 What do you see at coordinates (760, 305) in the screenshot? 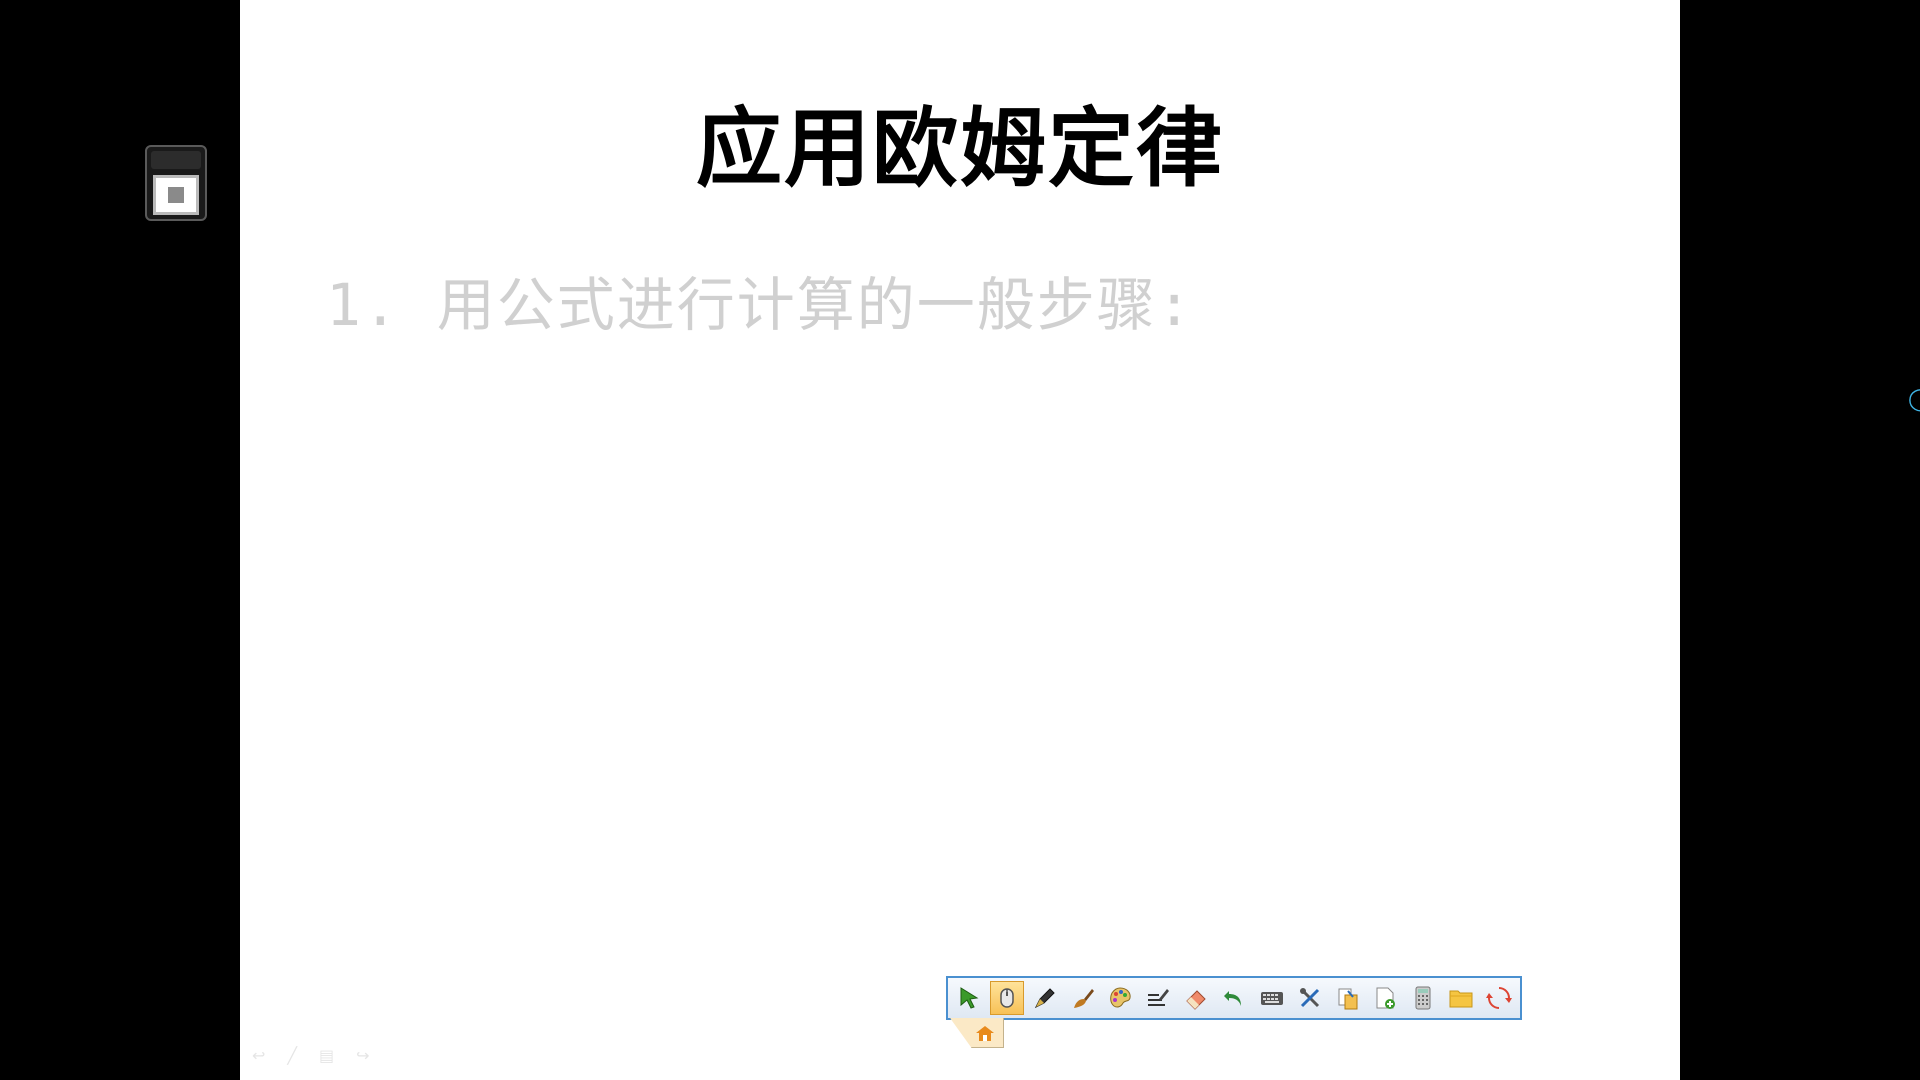
I see `slide-bullet-1: 1. 用公式进行计算的一般步骤:` at bounding box center [760, 305].